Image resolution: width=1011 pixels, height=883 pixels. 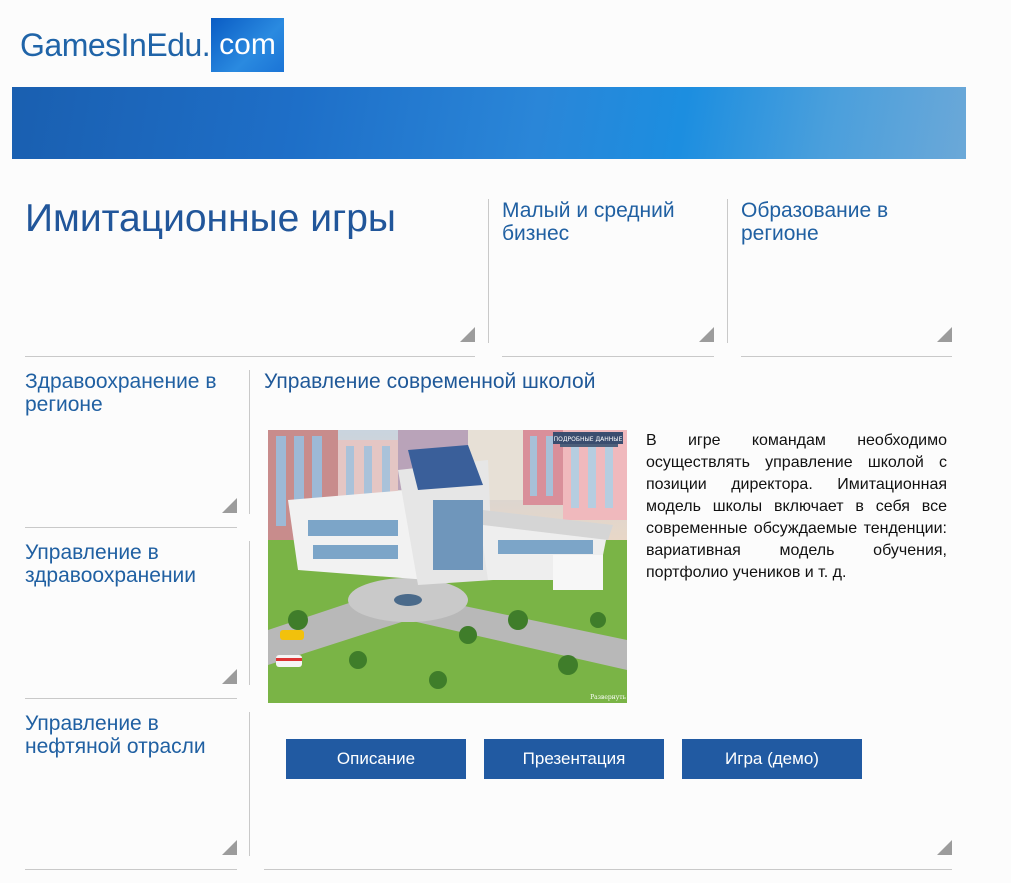 What do you see at coordinates (121, 393) in the screenshot?
I see `tile-title: Здравоохранение в регионе` at bounding box center [121, 393].